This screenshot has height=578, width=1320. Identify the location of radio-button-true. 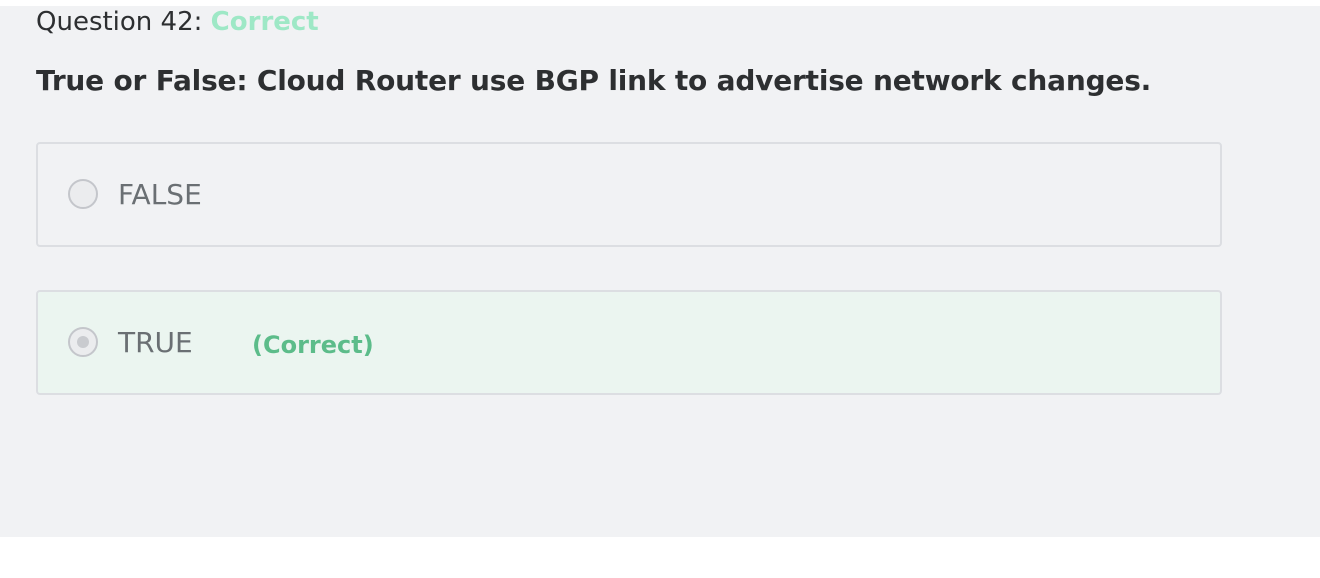
(83, 342).